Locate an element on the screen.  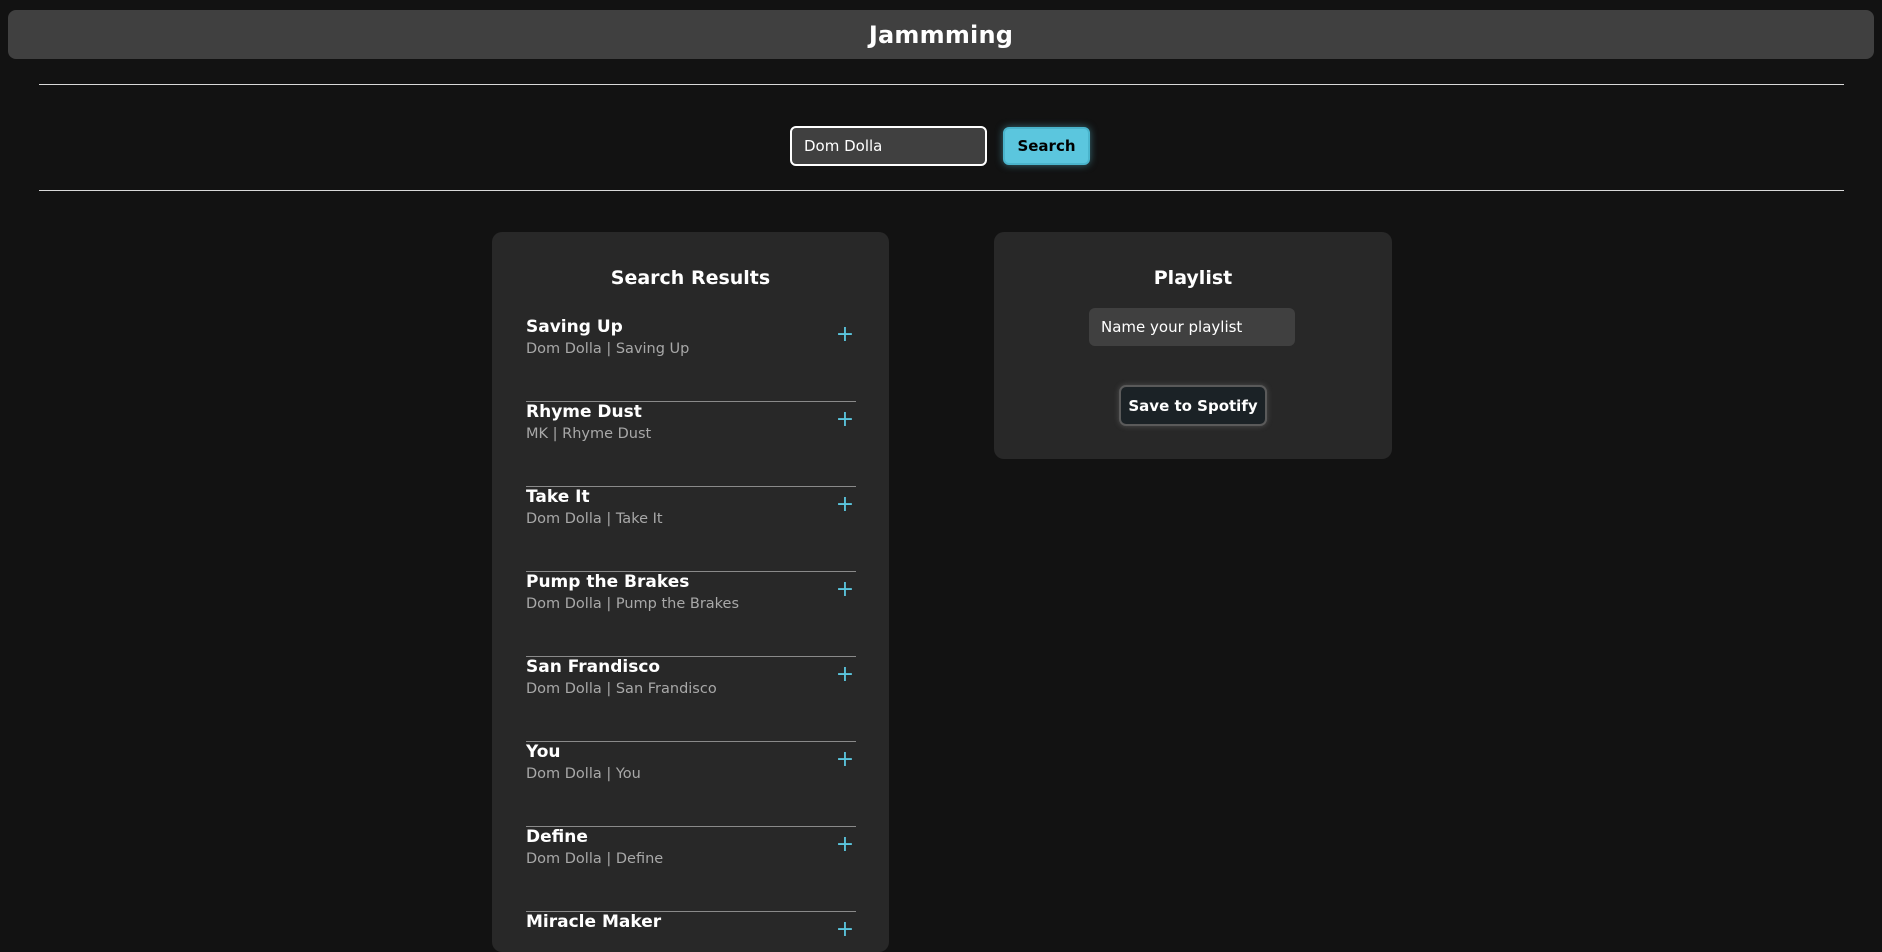
track-item: Take It Dom Dolla | Take It + is located at coordinates (691, 529).